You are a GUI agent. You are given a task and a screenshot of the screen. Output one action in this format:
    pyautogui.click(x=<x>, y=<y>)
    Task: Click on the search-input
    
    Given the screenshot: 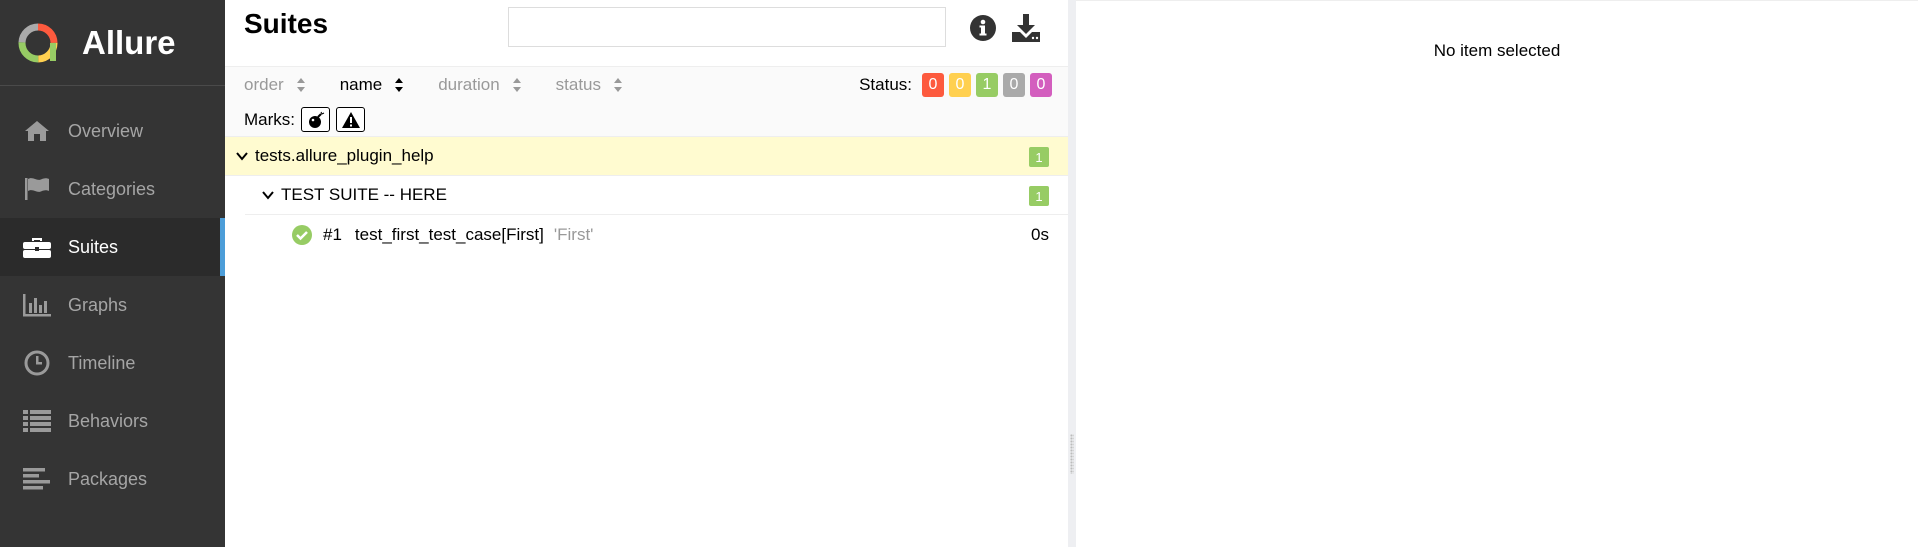 What is the action you would take?
    pyautogui.click(x=727, y=27)
    